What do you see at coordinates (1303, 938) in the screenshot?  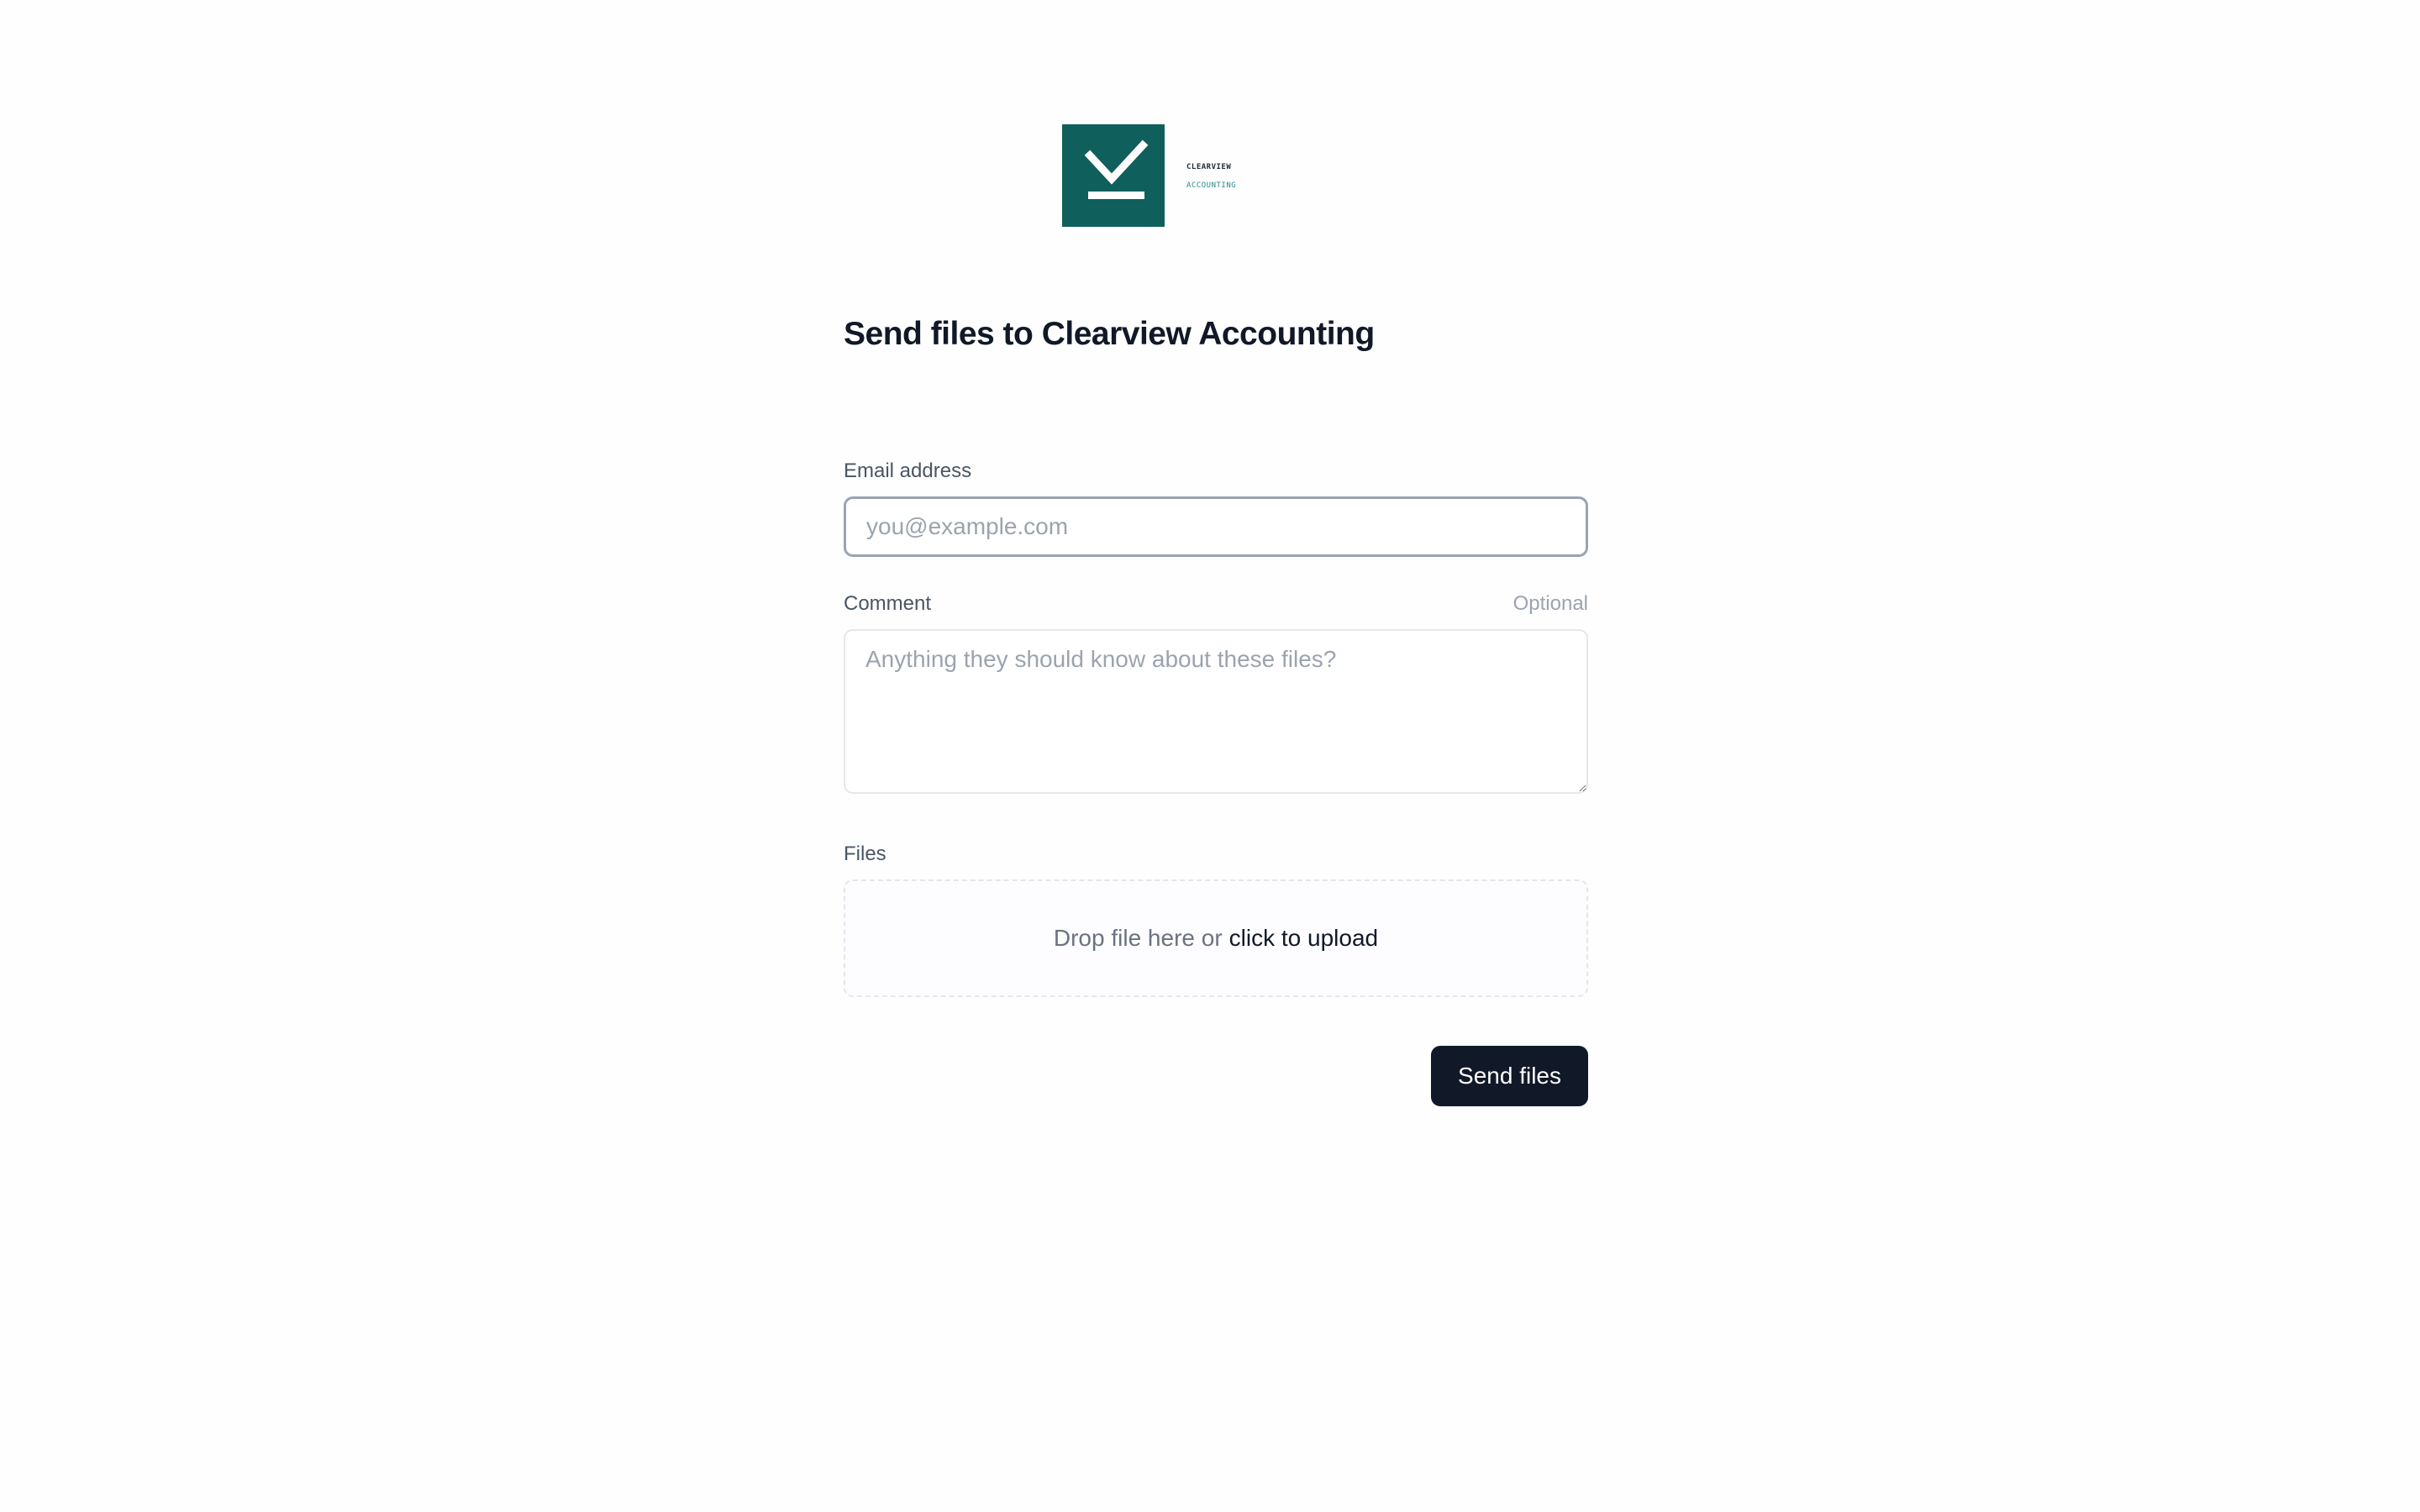 I see `click-to-upload-link: click to upload` at bounding box center [1303, 938].